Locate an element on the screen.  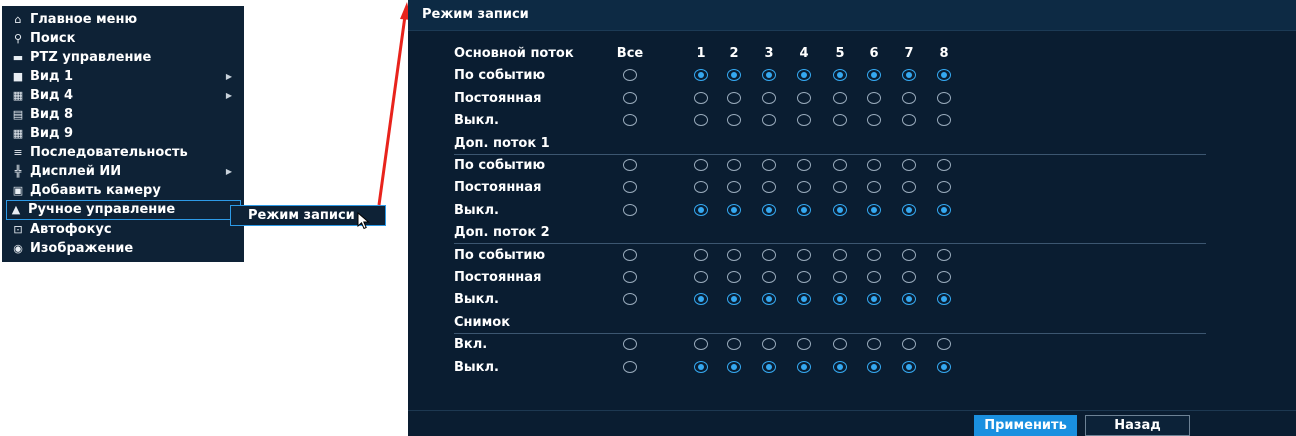
menu-item-image-settings: ◉ Изображение is located at coordinates (123, 248).